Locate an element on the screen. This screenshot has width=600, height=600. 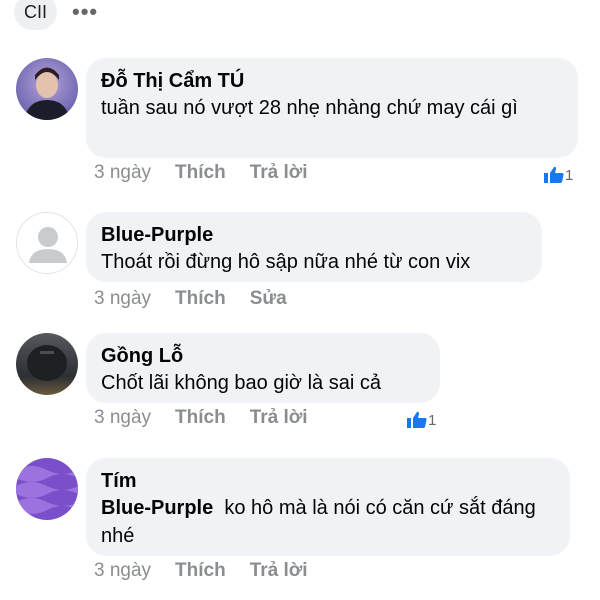
comment-bubble: Gồng Lỗ Chốt lãi không bao giờ là sai cả is located at coordinates (263, 368).